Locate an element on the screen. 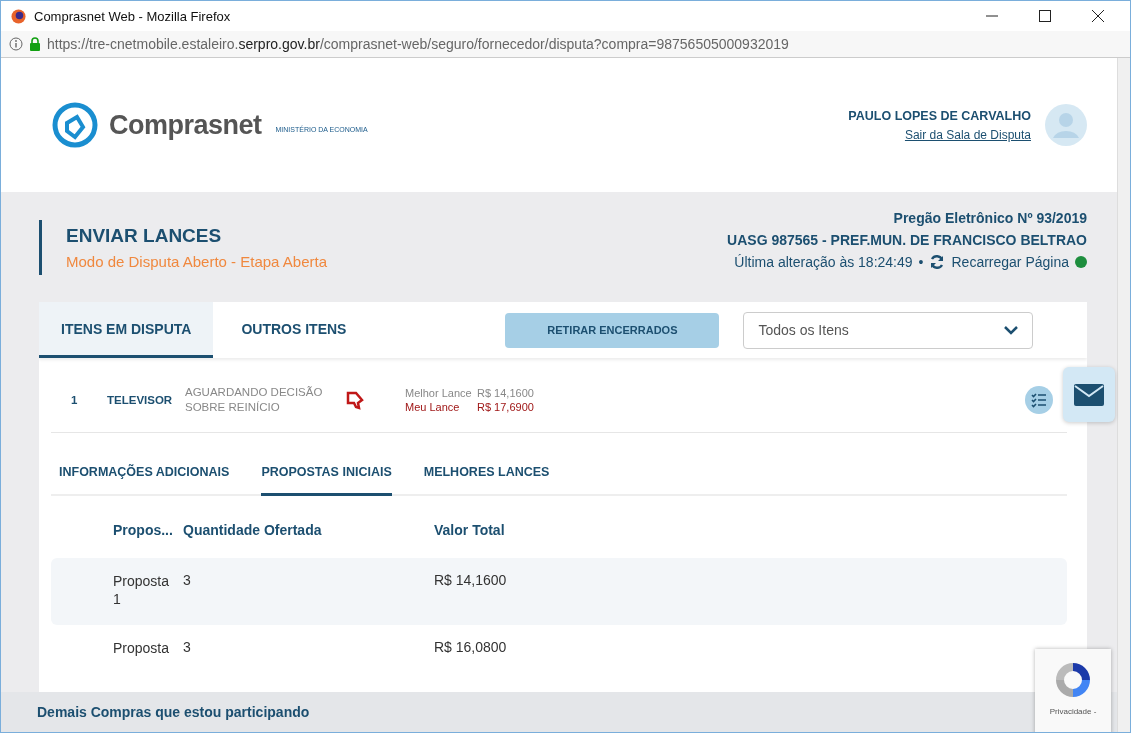 Image resolution: width=1131 pixels, height=733 pixels. logout-link: Sair da Sala de Disputa is located at coordinates (967, 134).